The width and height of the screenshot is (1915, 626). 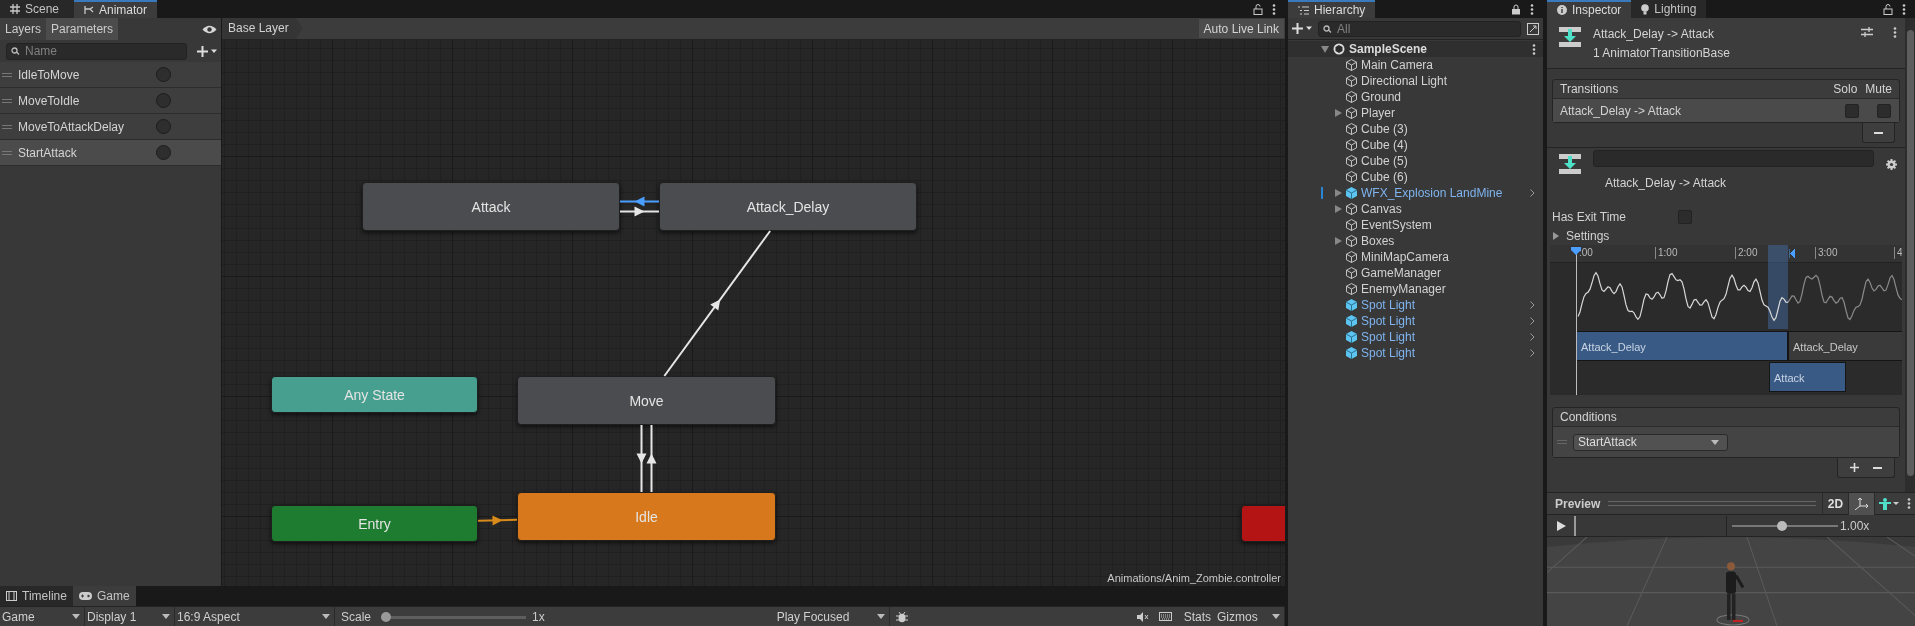 What do you see at coordinates (1250, 616) in the screenshot?
I see `gizmos-dropdown: Gizmos` at bounding box center [1250, 616].